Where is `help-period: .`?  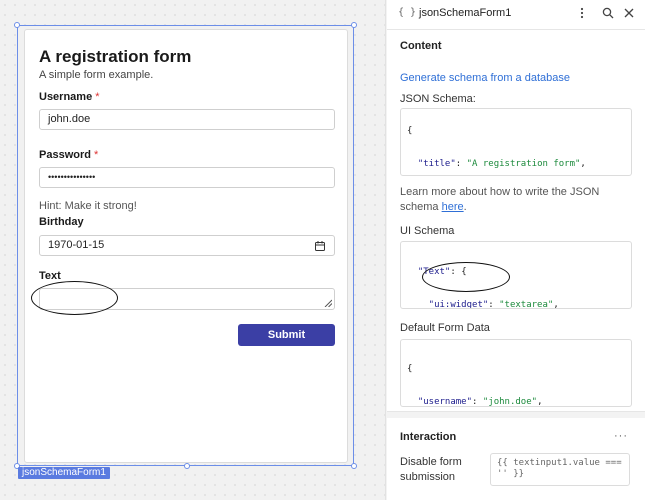 help-period: . is located at coordinates (465, 207).